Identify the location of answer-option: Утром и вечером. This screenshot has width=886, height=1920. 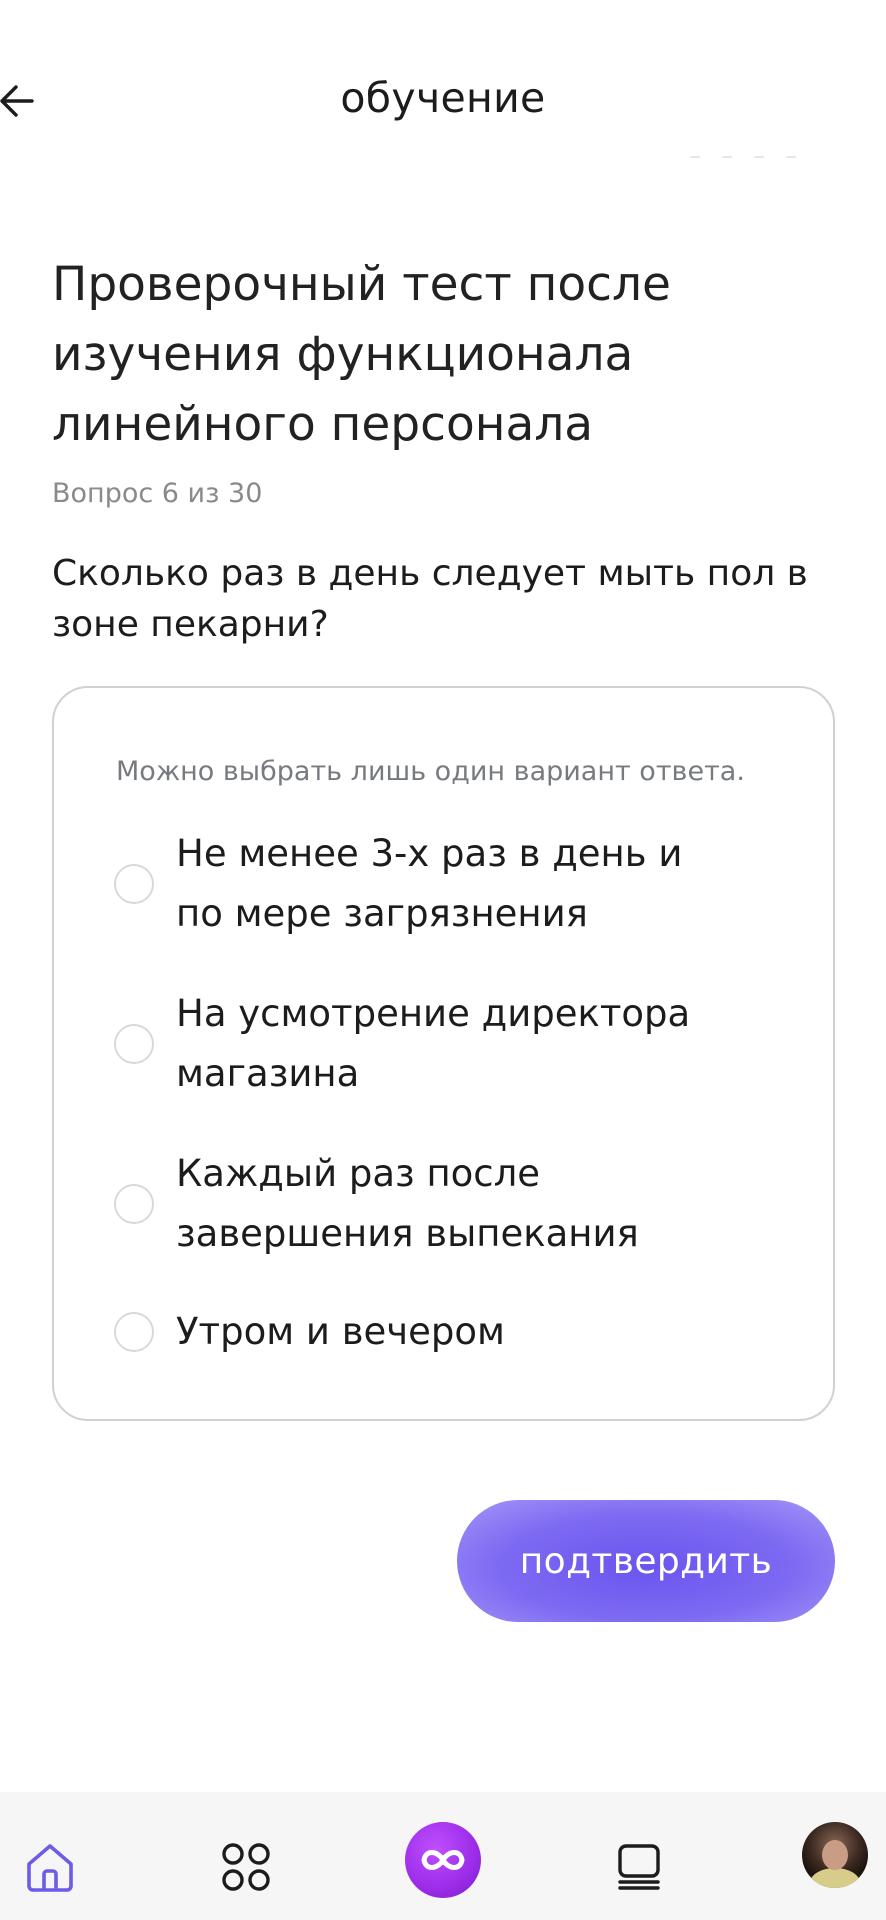
(444, 1332).